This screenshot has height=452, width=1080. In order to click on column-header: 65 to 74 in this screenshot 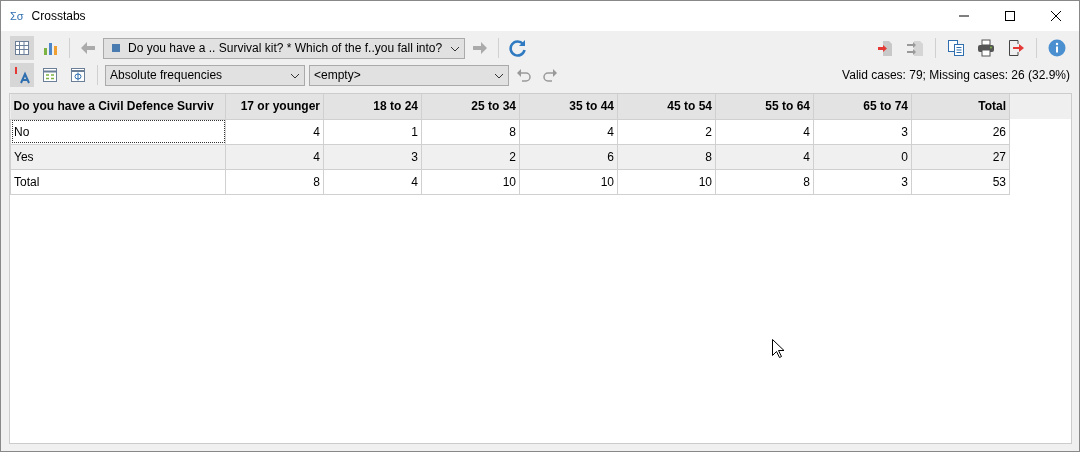, I will do `click(862, 106)`.